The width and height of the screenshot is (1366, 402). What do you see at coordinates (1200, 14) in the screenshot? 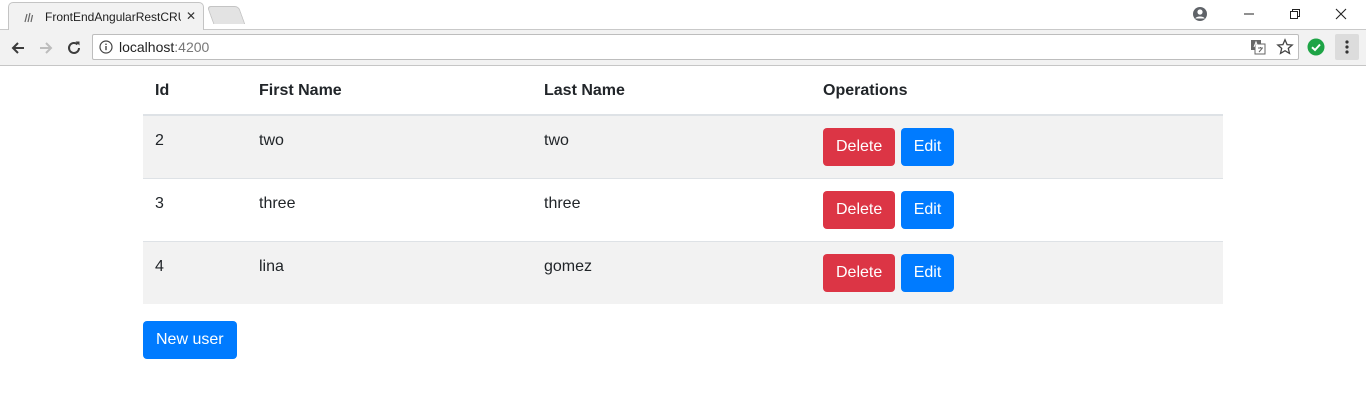
I see `profile-icon` at bounding box center [1200, 14].